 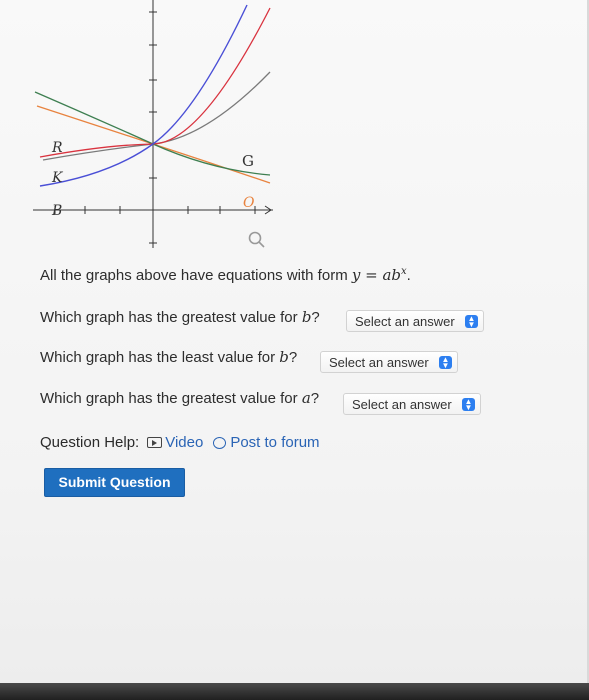 What do you see at coordinates (57, 148) in the screenshot?
I see `label-R: R` at bounding box center [57, 148].